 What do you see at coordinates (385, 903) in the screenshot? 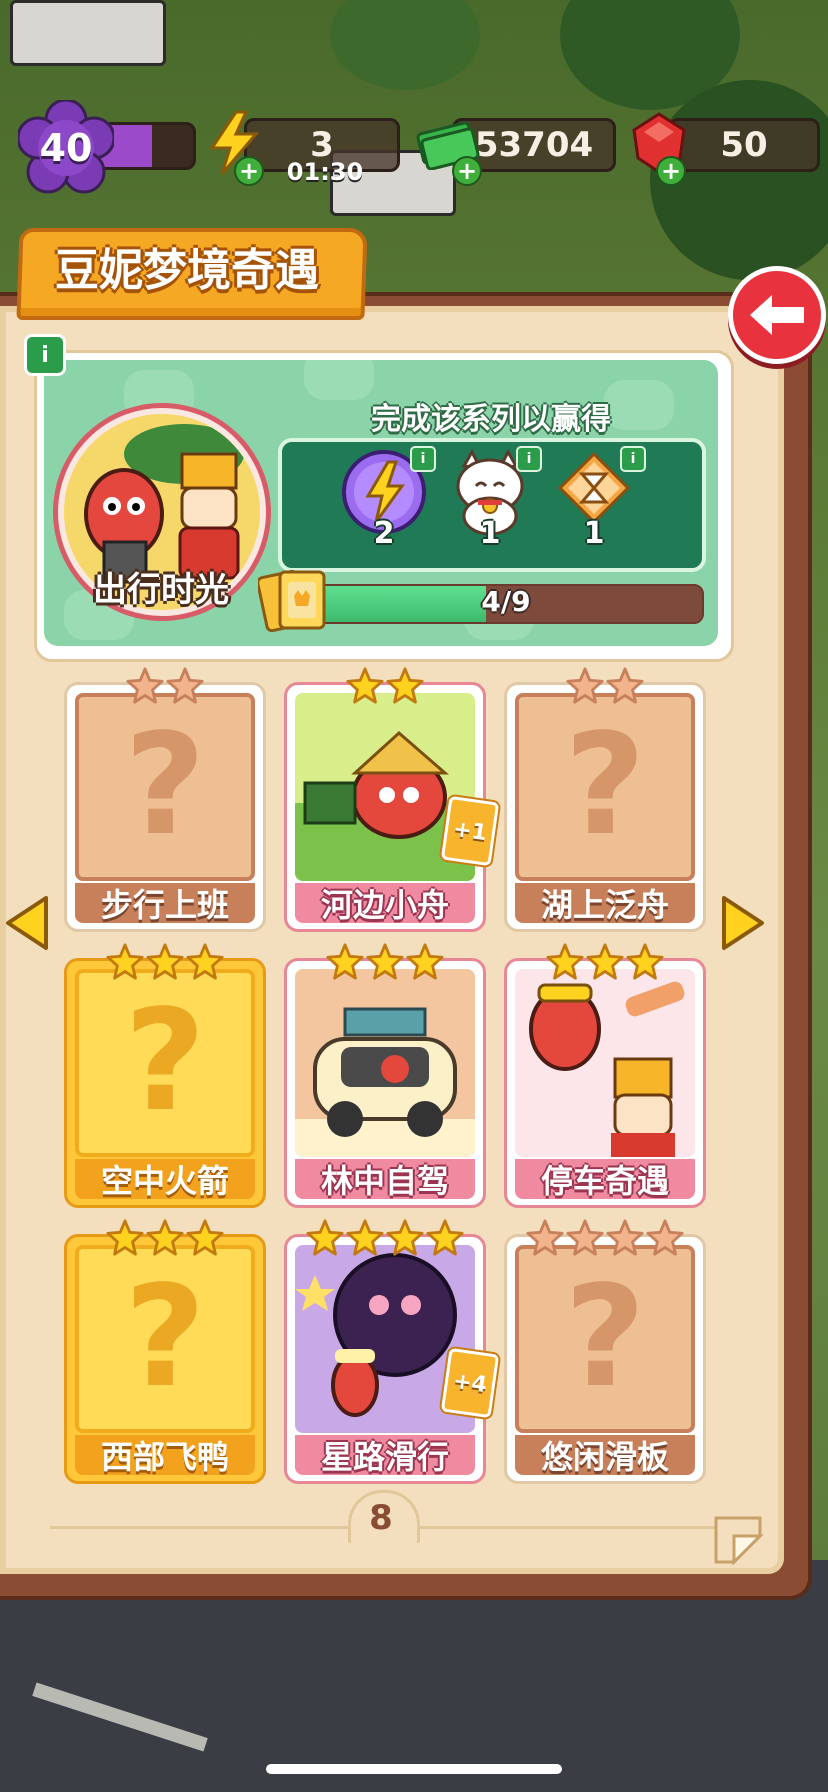
I see `card-name: 河边小舟` at bounding box center [385, 903].